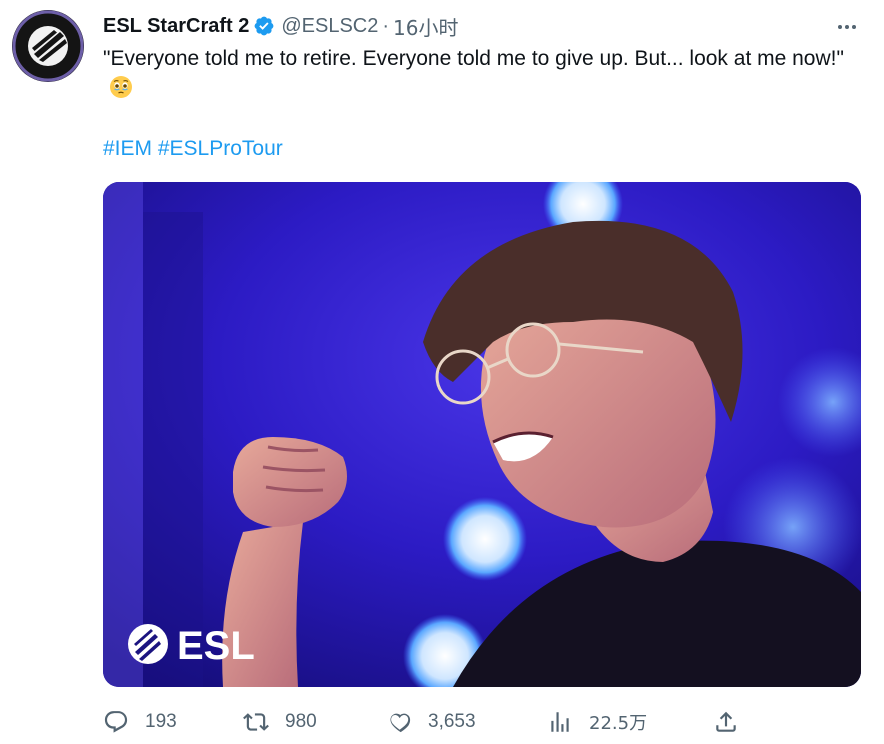 This screenshot has width=884, height=744. I want to click on hashtags: #IEM #ESLProTour, so click(193, 149).